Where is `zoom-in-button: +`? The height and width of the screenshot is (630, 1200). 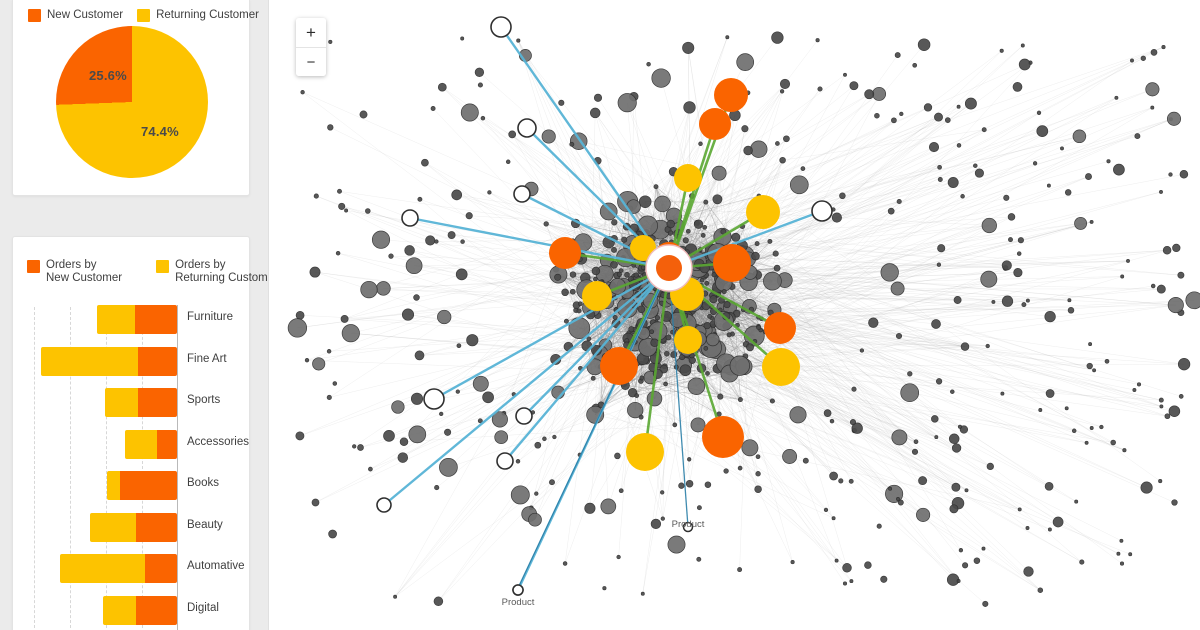 zoom-in-button: + is located at coordinates (311, 32).